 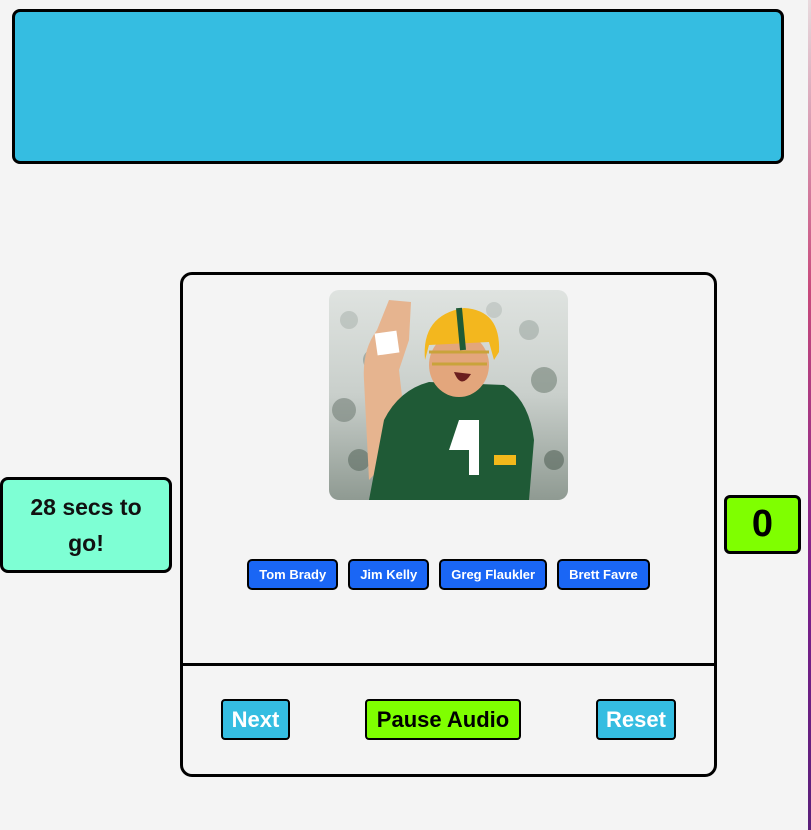 I want to click on choice-button-jim-kelly: Jim Kelly, so click(x=389, y=574).